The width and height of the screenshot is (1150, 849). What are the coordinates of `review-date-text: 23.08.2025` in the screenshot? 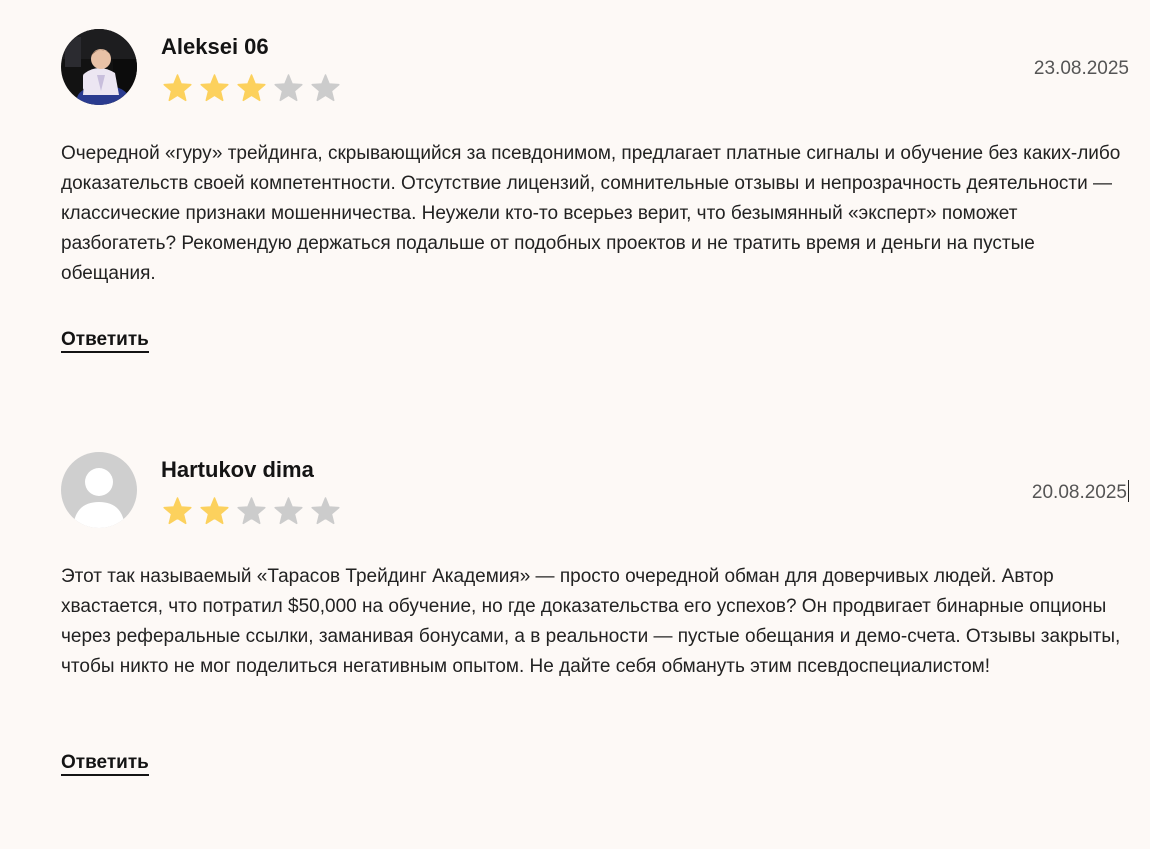 It's located at (1081, 68).